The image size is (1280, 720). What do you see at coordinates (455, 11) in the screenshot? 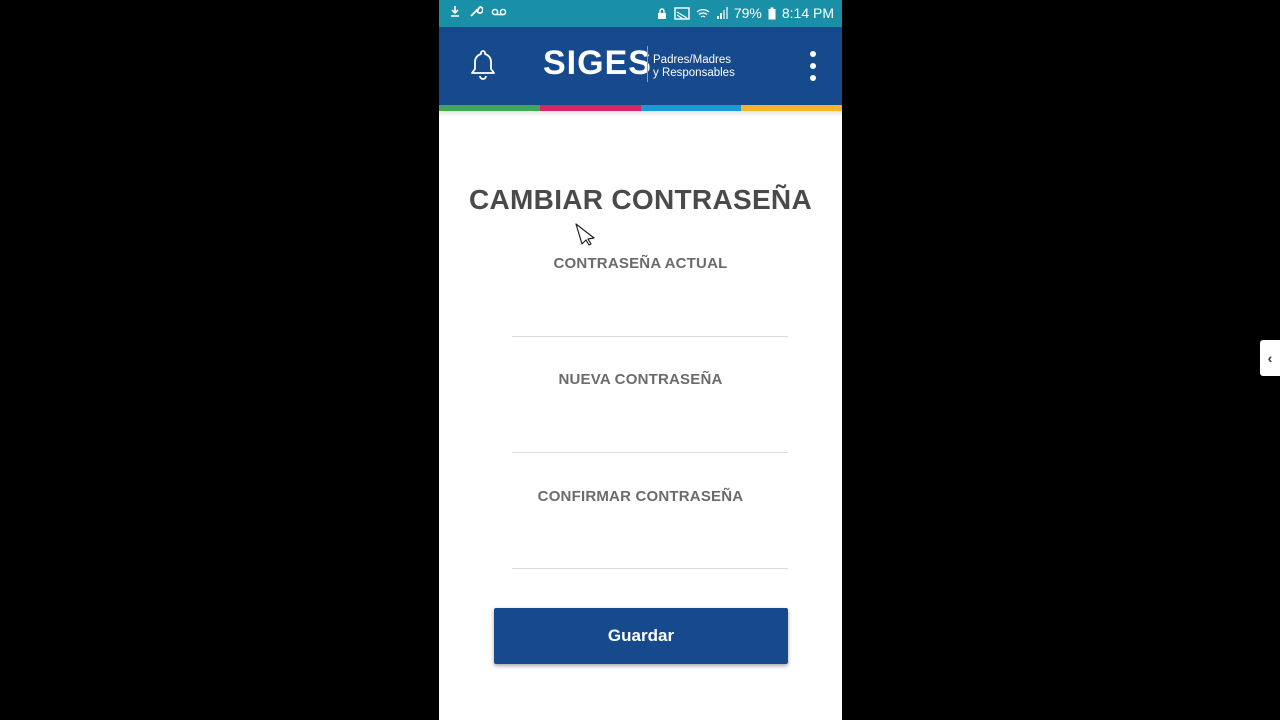
I see `download-icon` at bounding box center [455, 11].